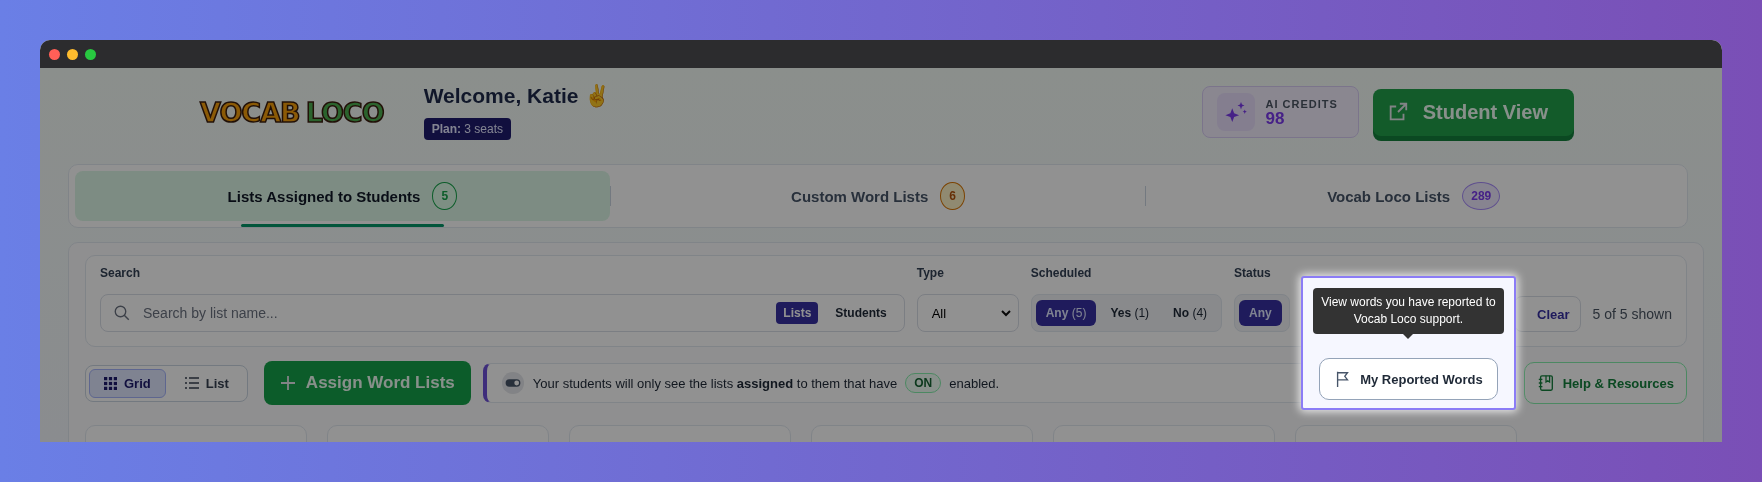  Describe the element at coordinates (1236, 112) in the screenshot. I see `sparkle-icon` at that location.